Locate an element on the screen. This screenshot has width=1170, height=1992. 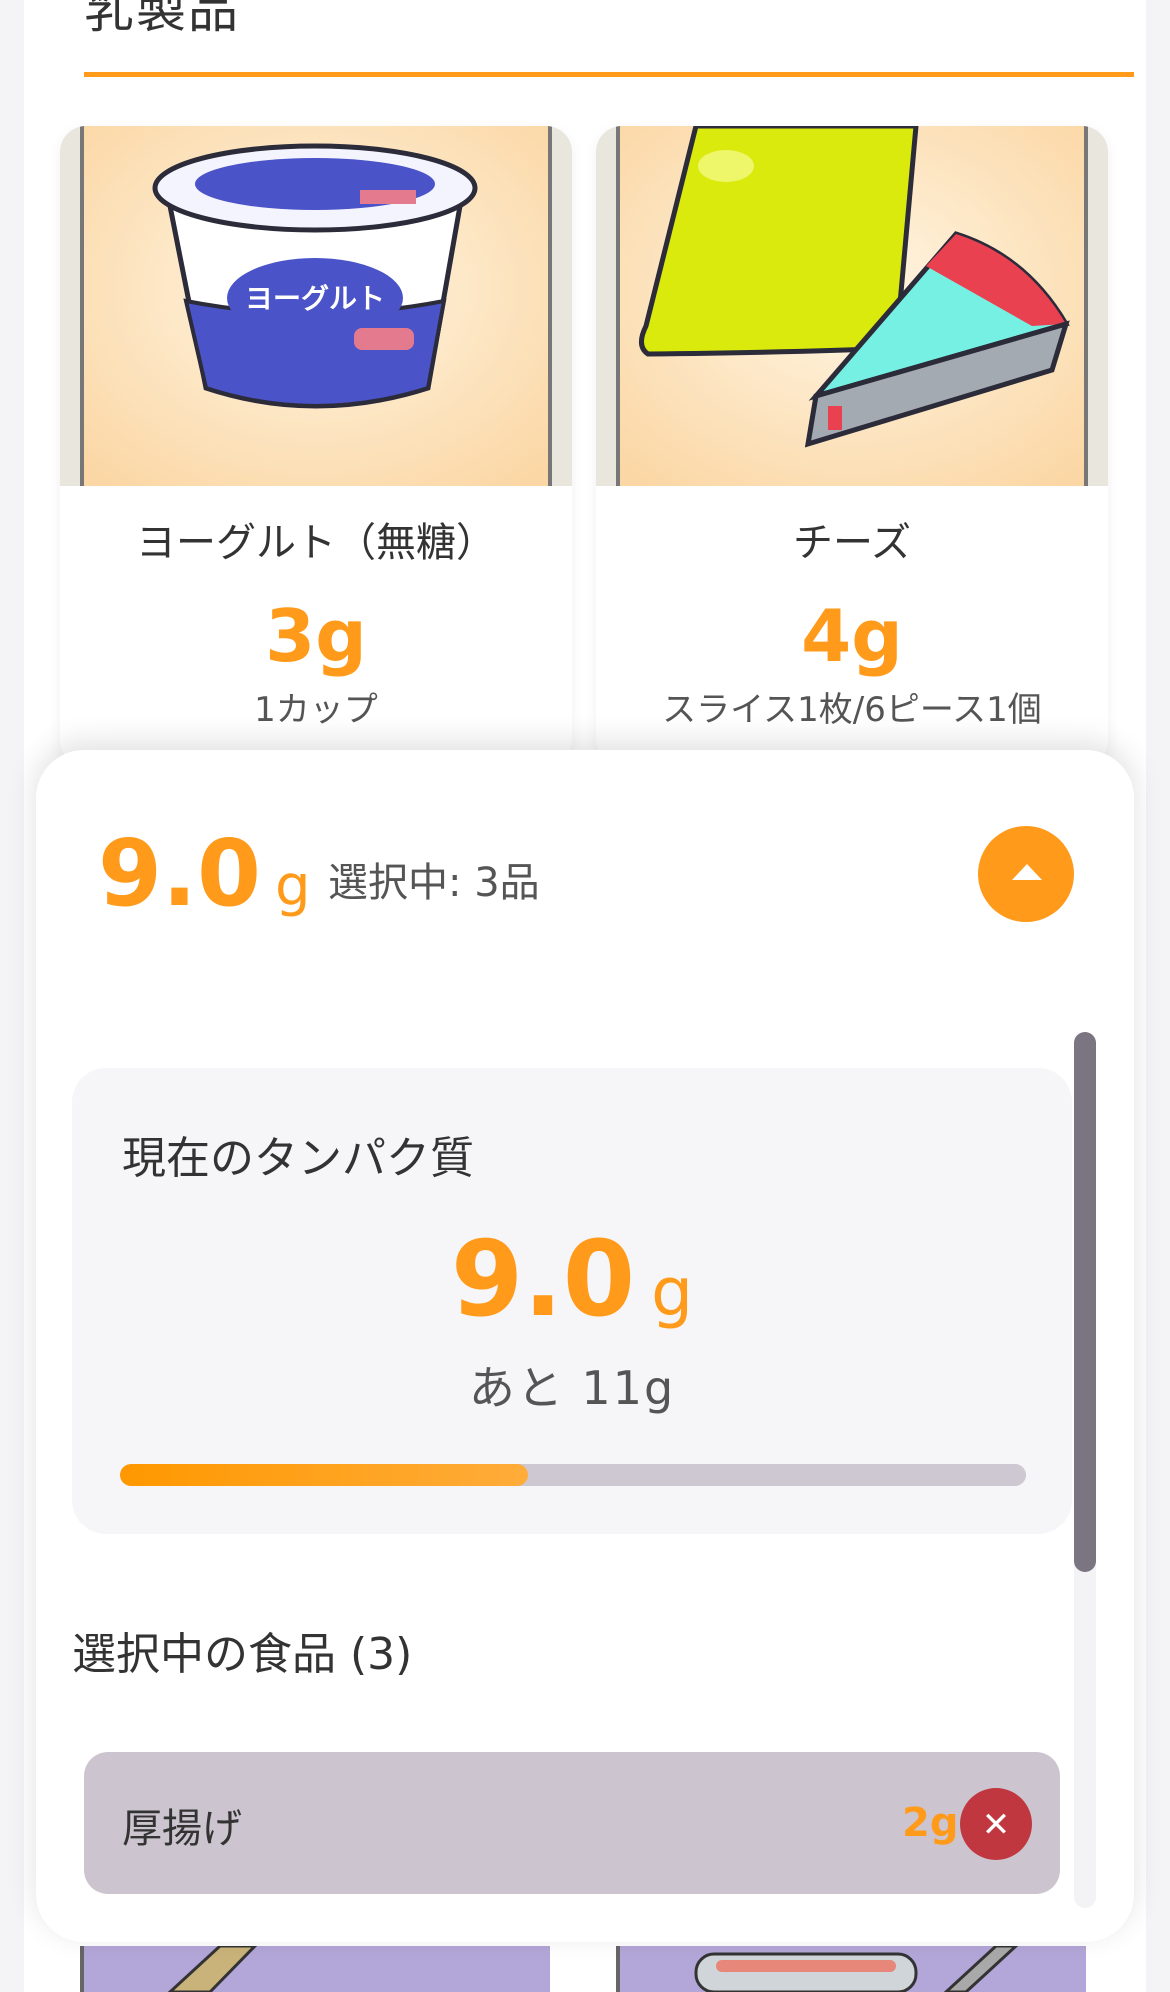
section-divider is located at coordinates (609, 74).